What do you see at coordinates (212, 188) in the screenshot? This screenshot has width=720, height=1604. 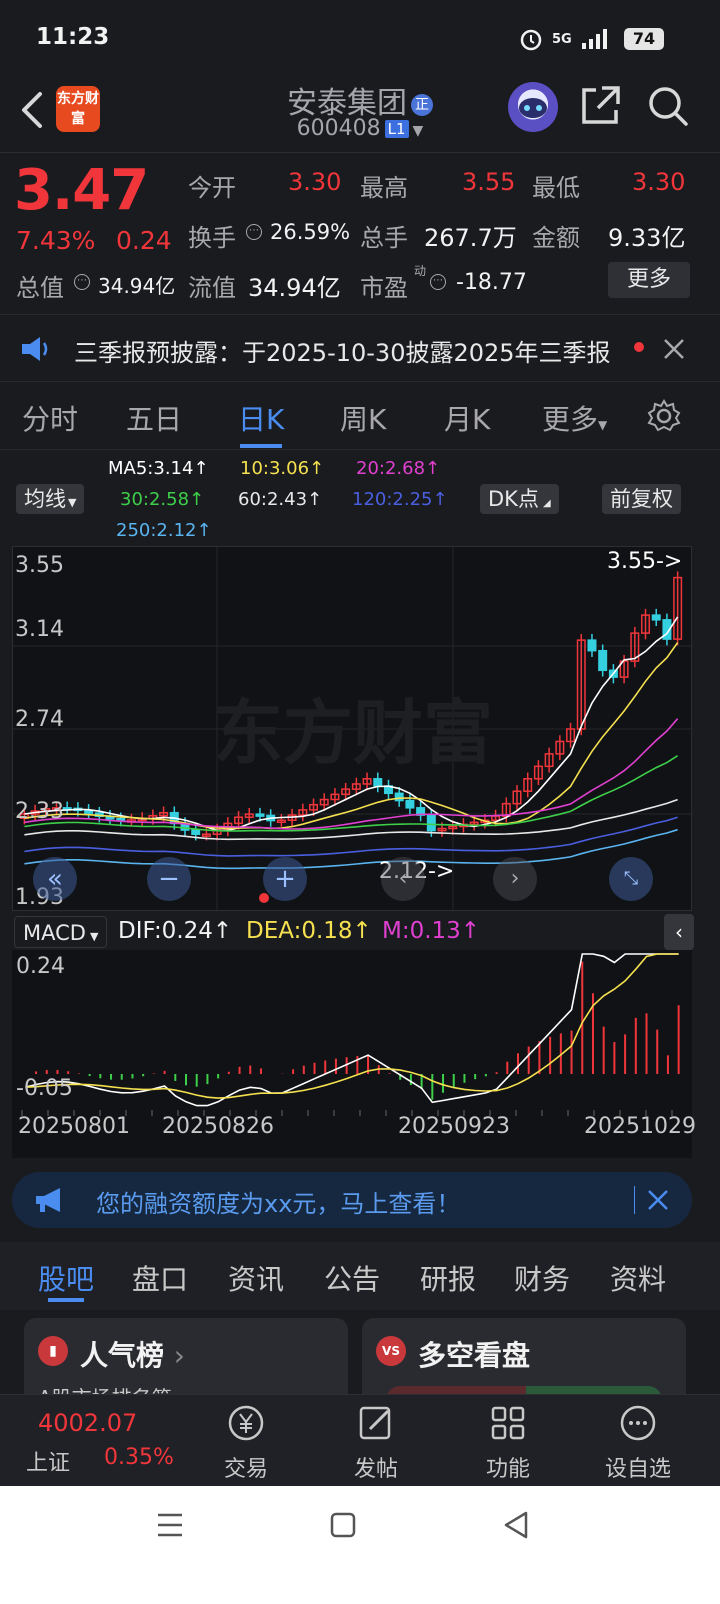 I see `open-label: 今开` at bounding box center [212, 188].